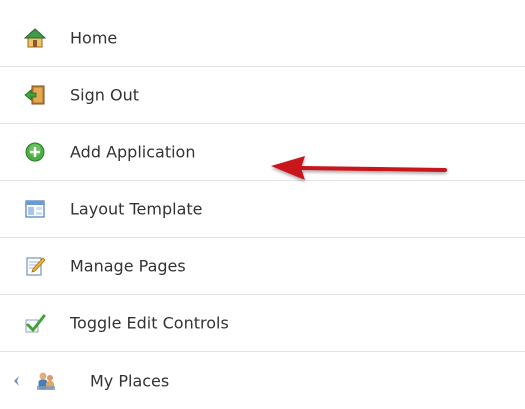  I want to click on menu-item-label: My Places, so click(130, 380).